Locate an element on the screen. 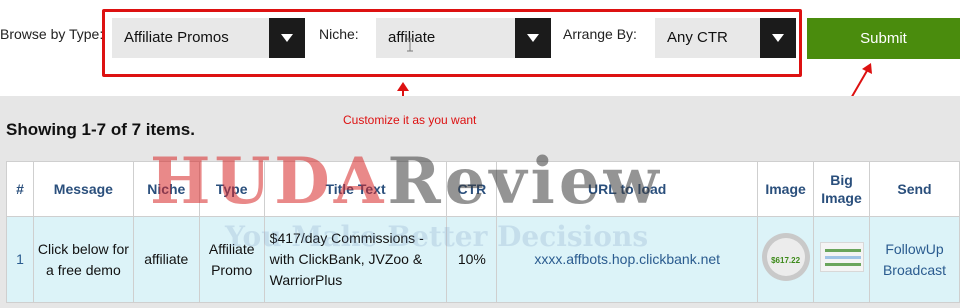  row-type: Affiliate Promo is located at coordinates (231, 259).